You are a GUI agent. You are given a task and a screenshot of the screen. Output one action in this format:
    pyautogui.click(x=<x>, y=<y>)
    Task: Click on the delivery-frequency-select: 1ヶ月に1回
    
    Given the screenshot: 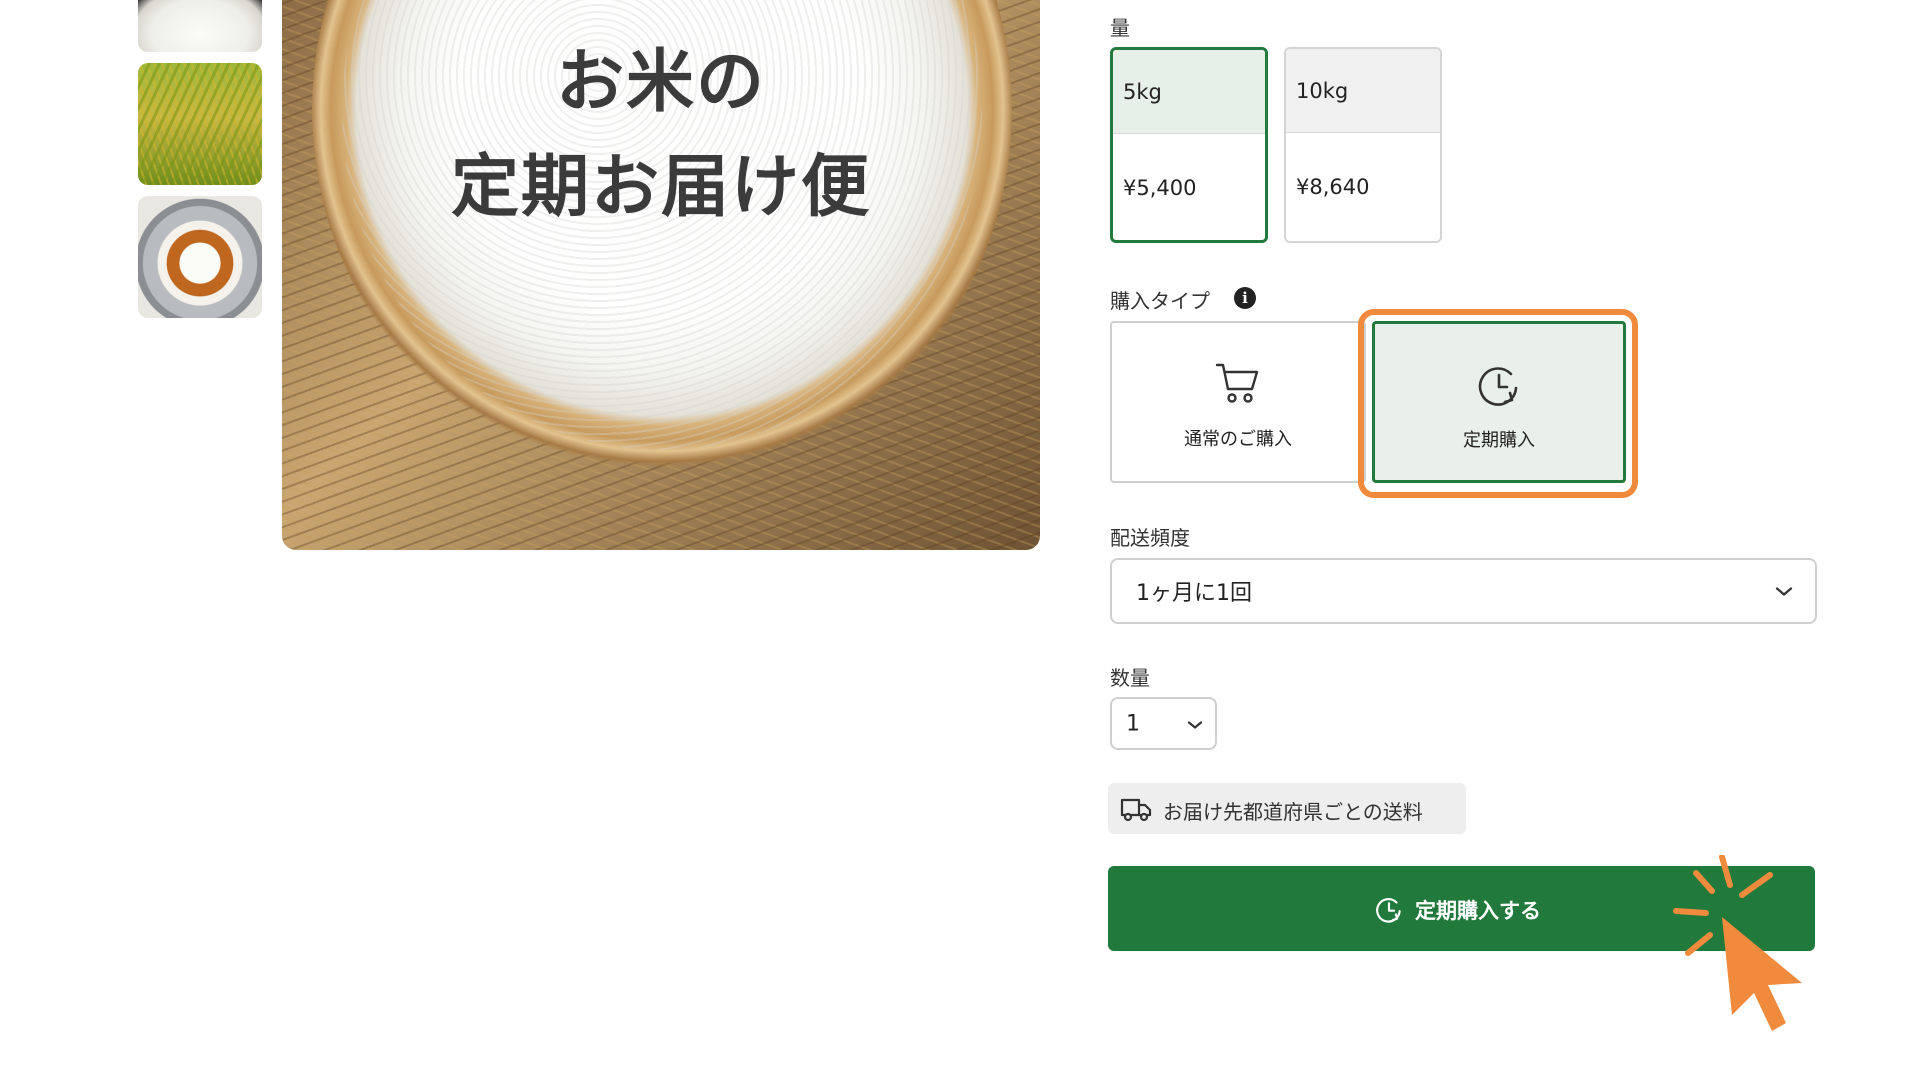 What is the action you would take?
    pyautogui.click(x=1463, y=591)
    